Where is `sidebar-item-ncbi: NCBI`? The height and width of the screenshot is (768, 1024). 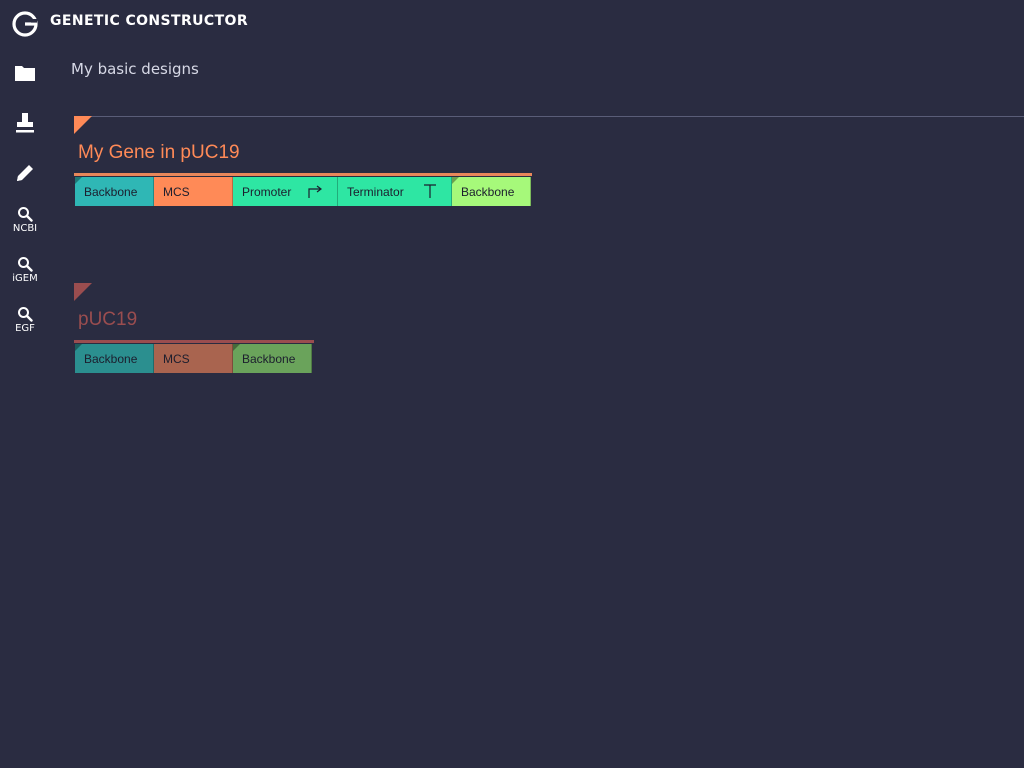 sidebar-item-ncbi: NCBI is located at coordinates (25, 220).